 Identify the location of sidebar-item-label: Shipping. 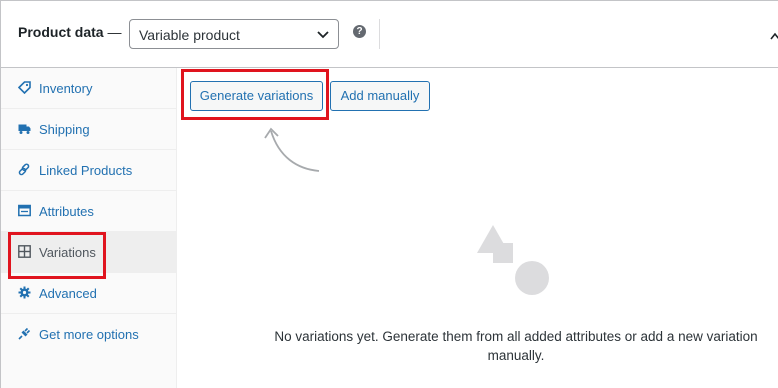
(64, 129).